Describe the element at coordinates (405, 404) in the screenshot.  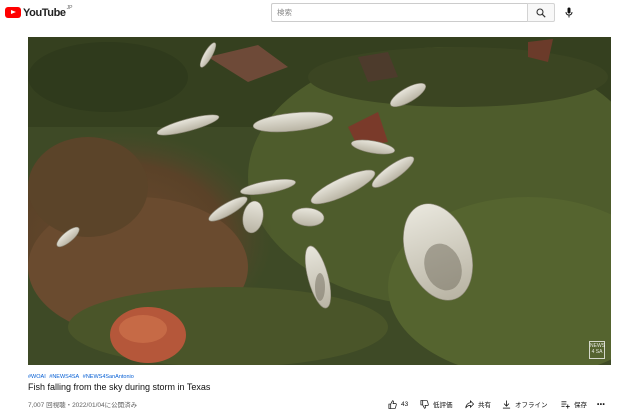
I see `like-count: 43` at that location.